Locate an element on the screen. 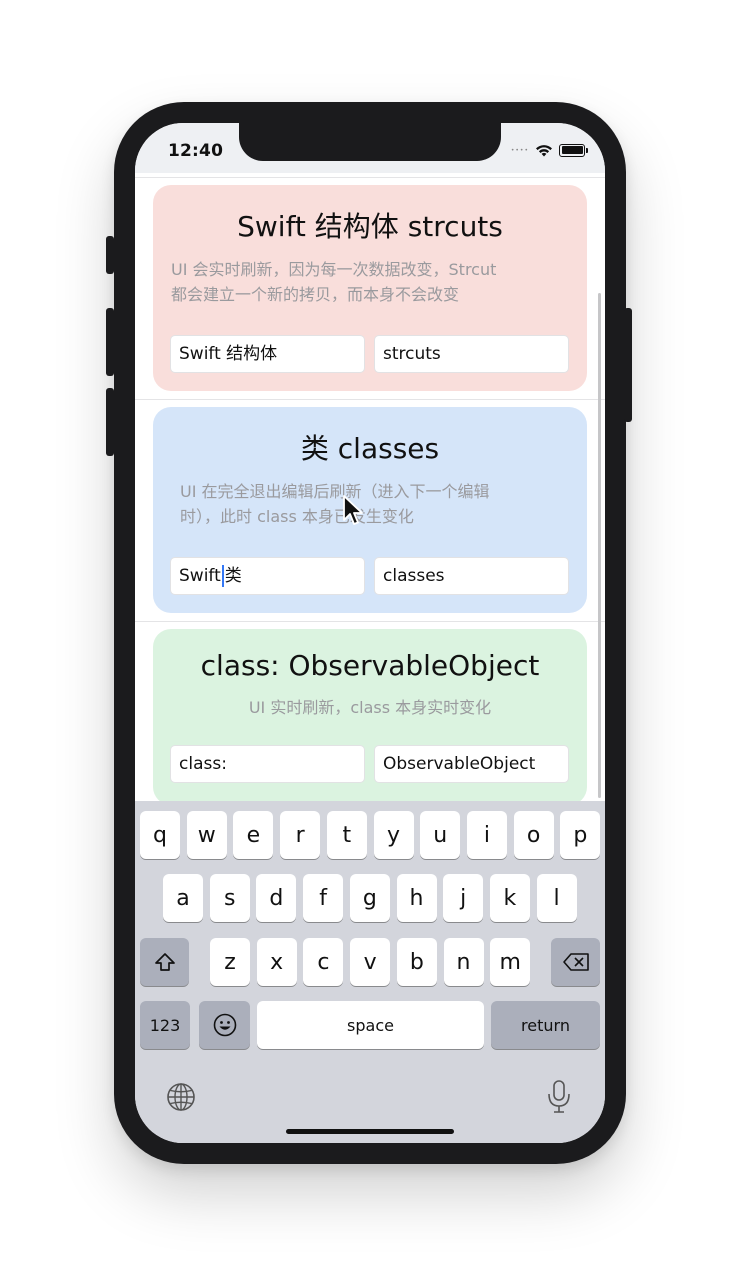 The height and width of the screenshot is (1266, 738). wifi-icon is located at coordinates (544, 150).